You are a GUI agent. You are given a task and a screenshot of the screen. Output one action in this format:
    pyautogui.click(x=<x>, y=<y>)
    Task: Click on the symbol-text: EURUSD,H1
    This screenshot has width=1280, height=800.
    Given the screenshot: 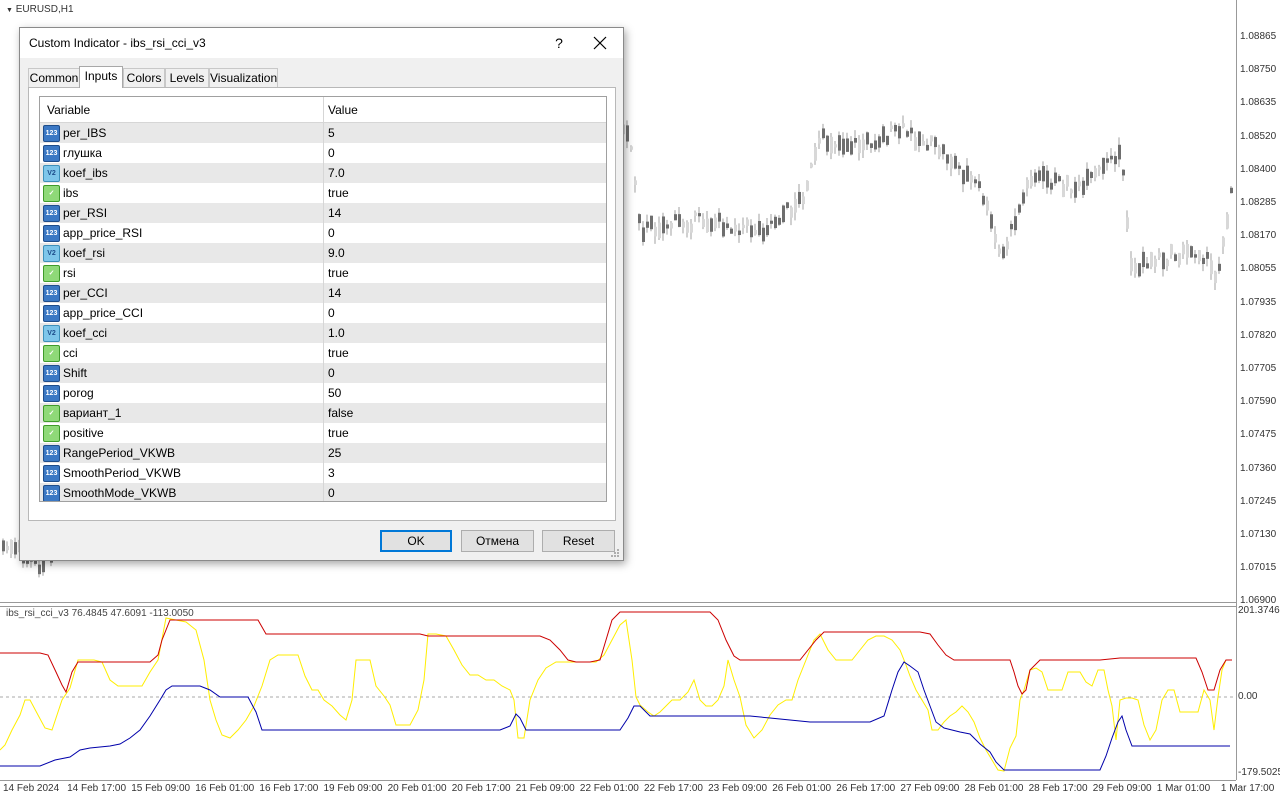 What is the action you would take?
    pyautogui.click(x=44, y=9)
    